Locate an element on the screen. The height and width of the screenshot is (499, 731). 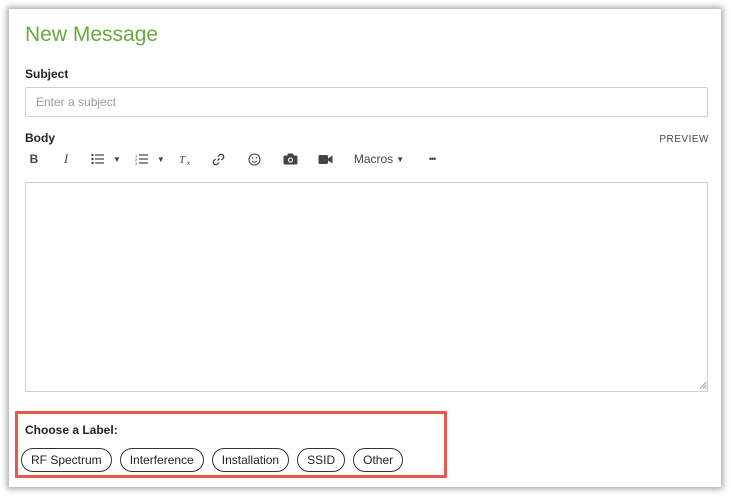
video-icon is located at coordinates (325, 159).